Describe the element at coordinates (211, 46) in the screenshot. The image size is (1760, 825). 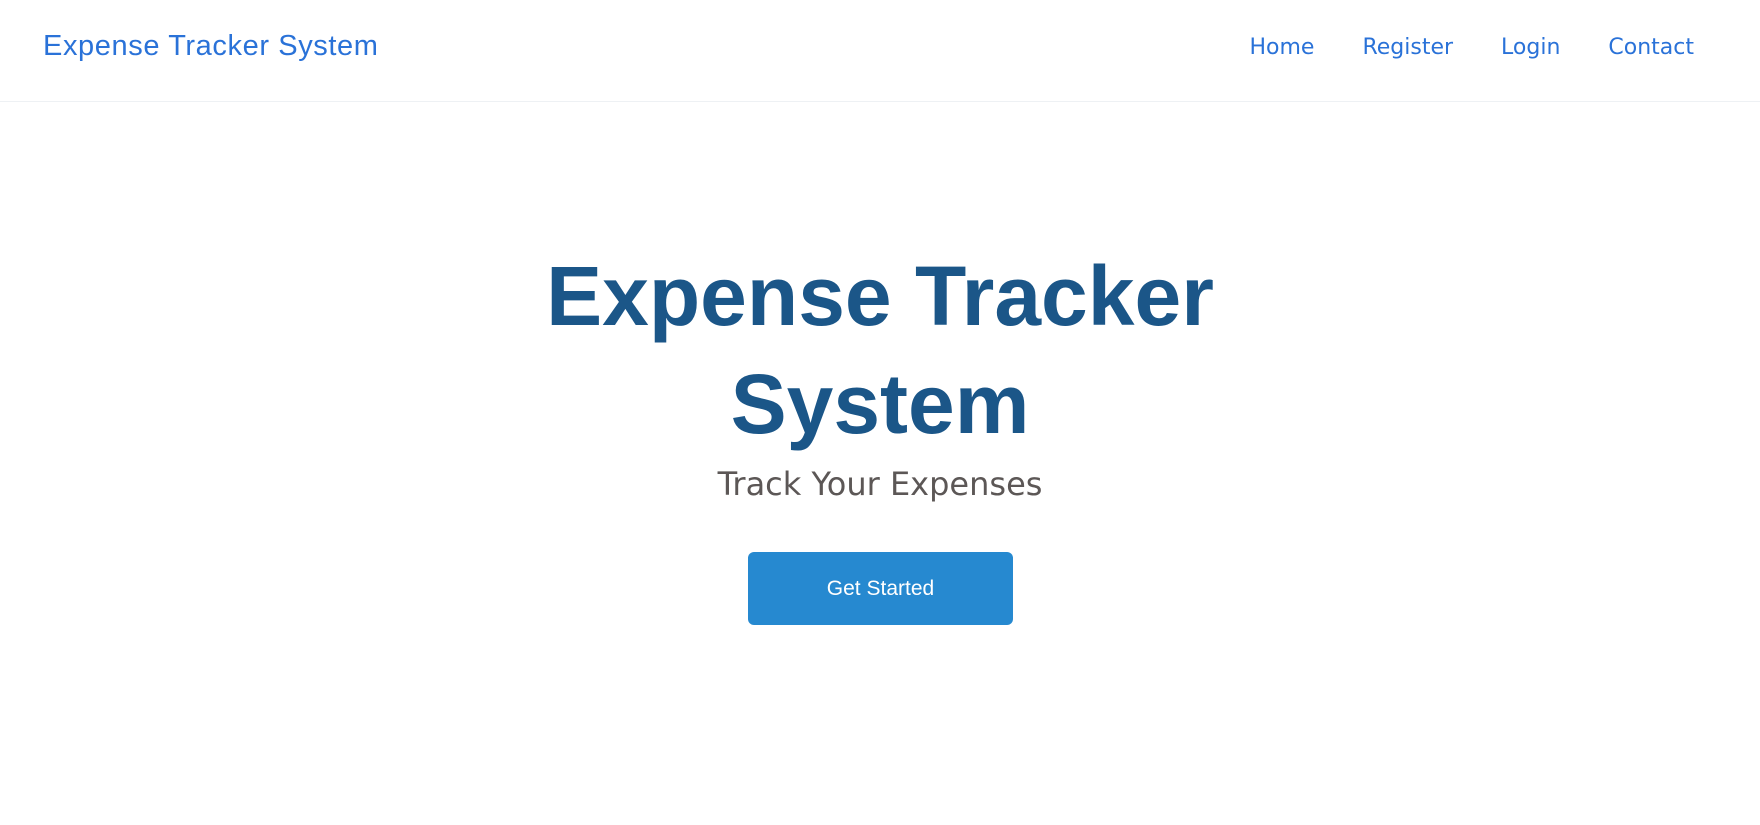
I see `brand-link: Expense Tracker System` at that location.